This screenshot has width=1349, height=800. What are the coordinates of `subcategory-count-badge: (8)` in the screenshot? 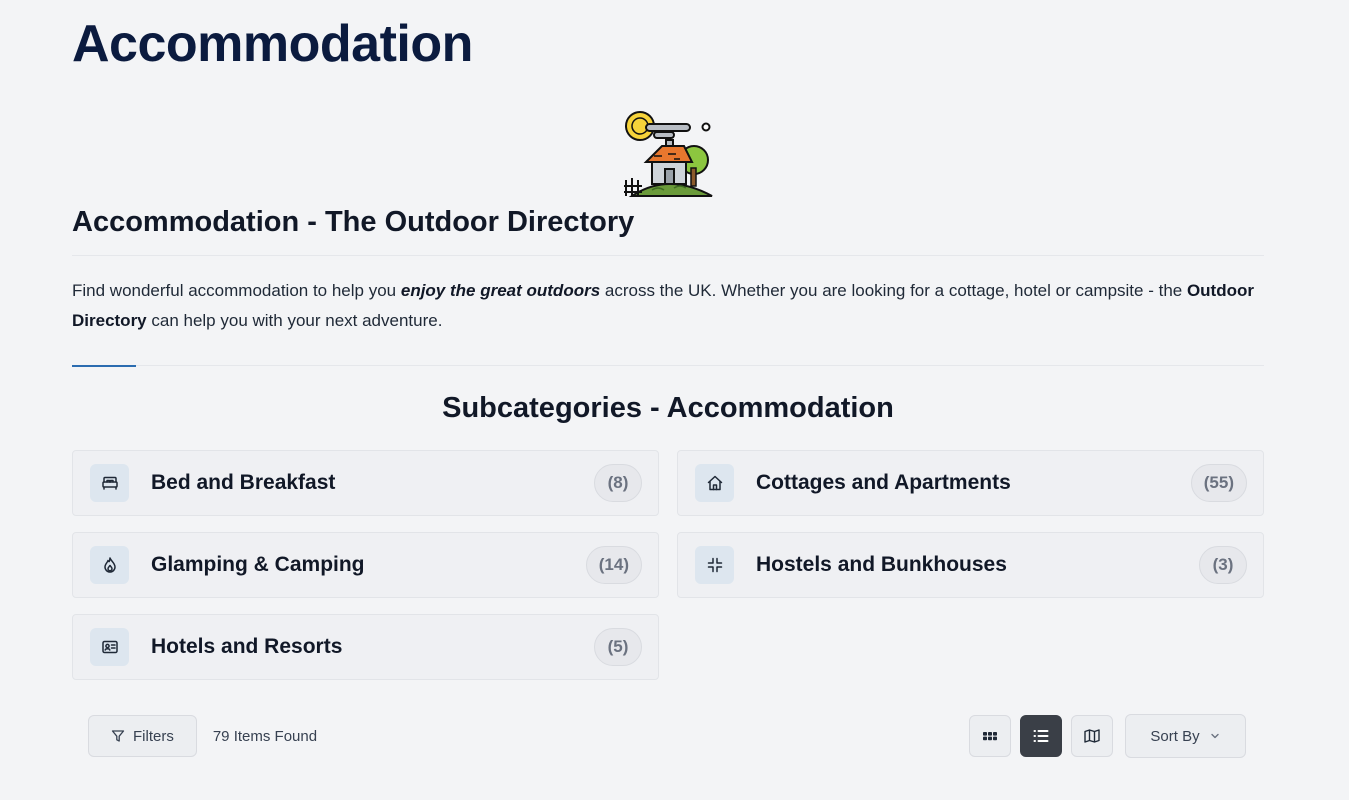 It's located at (618, 483).